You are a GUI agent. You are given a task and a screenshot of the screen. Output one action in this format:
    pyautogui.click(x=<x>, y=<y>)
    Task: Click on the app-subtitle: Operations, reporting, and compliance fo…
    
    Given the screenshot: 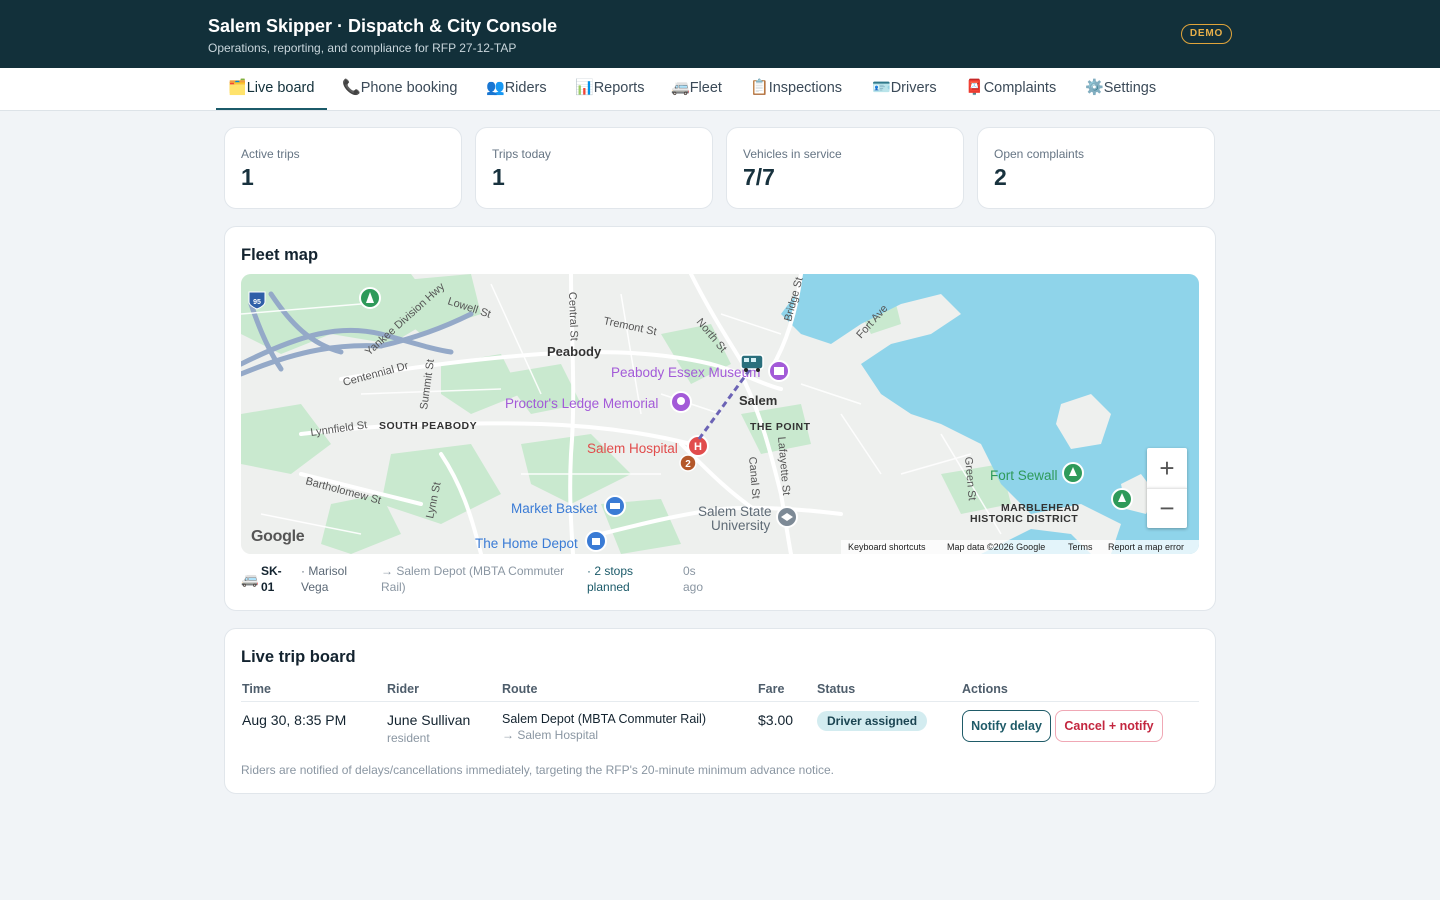 What is the action you would take?
    pyautogui.click(x=362, y=48)
    